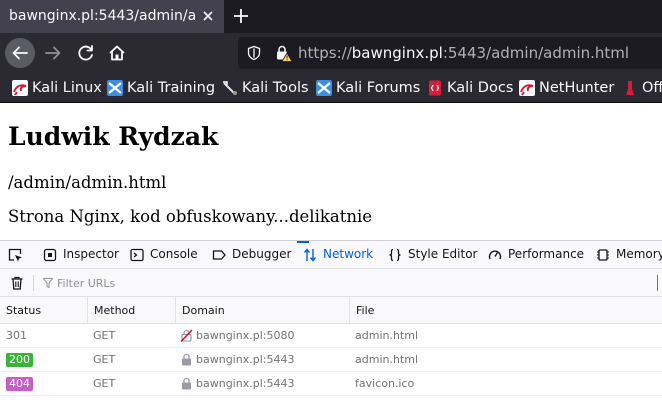 The image size is (662, 417). Describe the element at coordinates (87, 182) in the screenshot. I see `page-path-text: /admin/admin.html` at that location.